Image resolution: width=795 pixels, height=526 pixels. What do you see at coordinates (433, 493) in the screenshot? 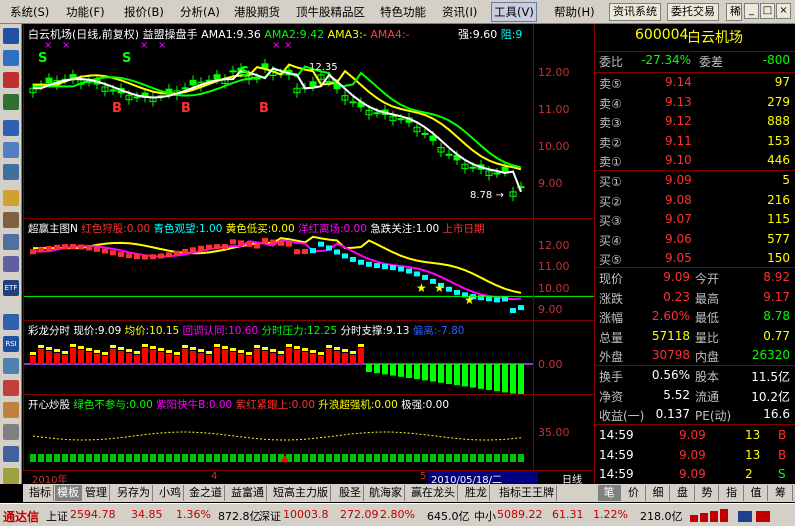
I see `template-tab: 赢在龙头` at bounding box center [433, 493].